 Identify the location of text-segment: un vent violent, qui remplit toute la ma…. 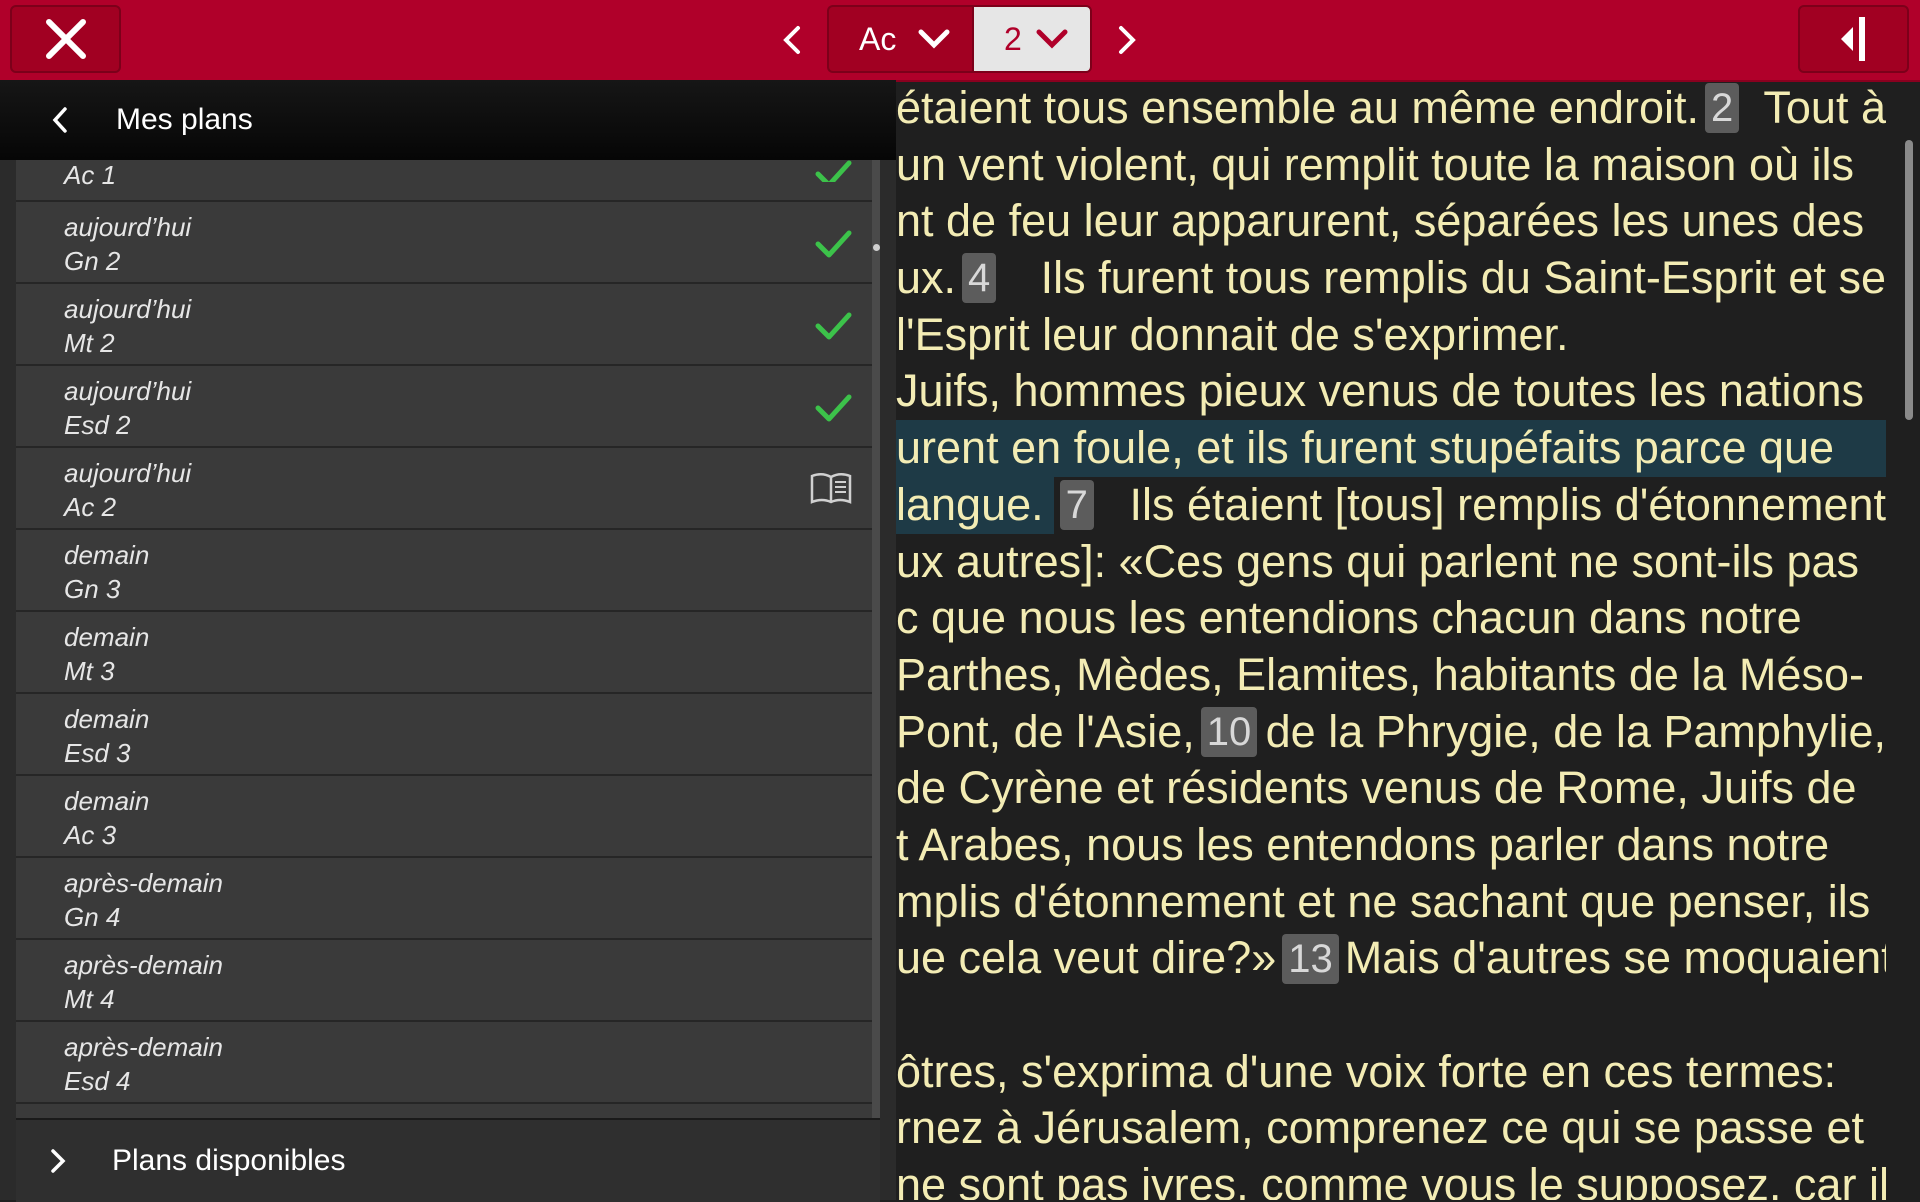
(1375, 164).